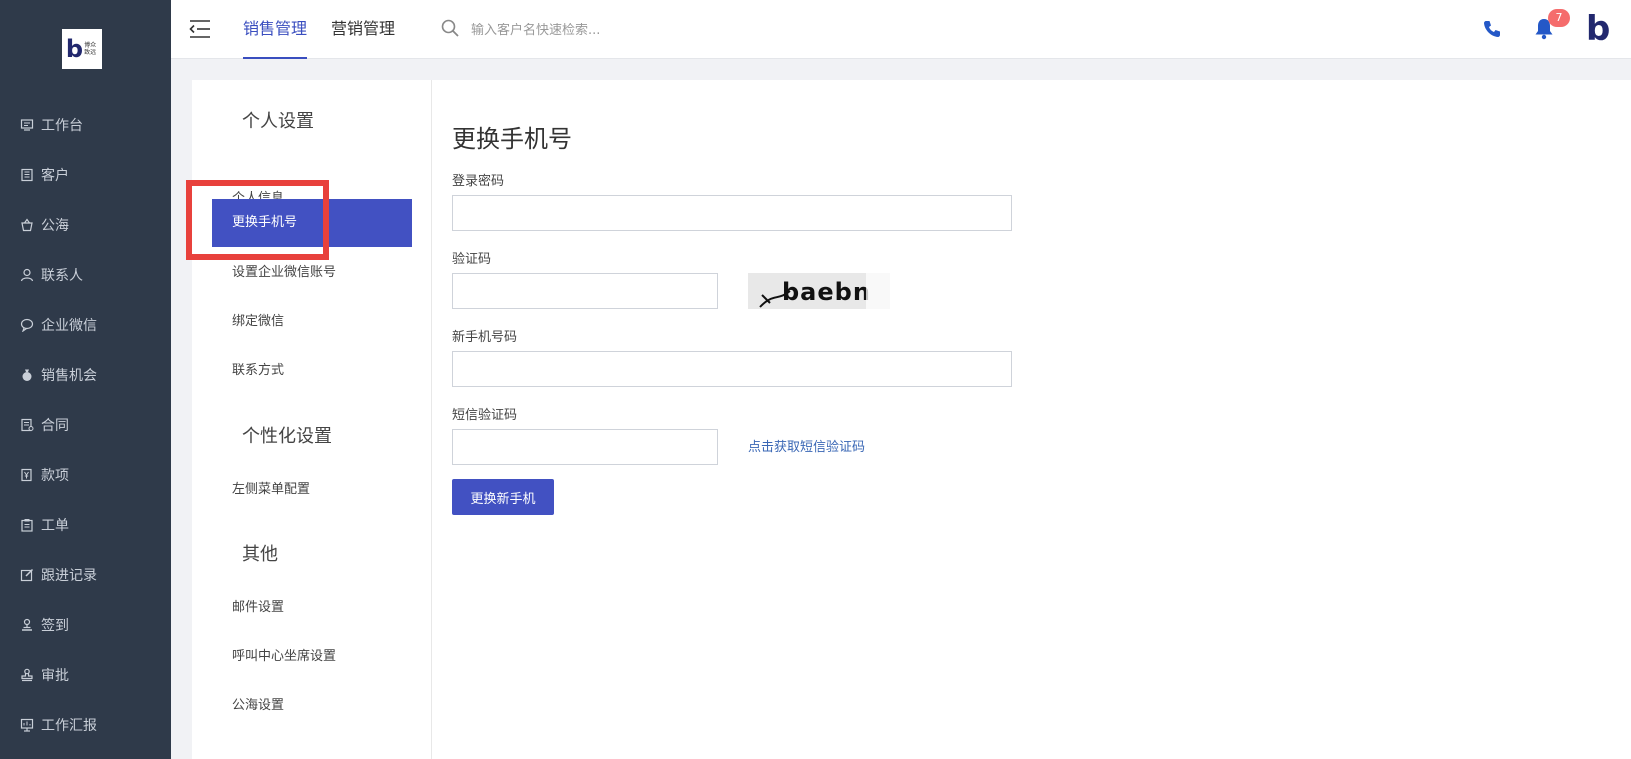 This screenshot has width=1631, height=759. Describe the element at coordinates (27, 725) in the screenshot. I see `report-icon` at that location.